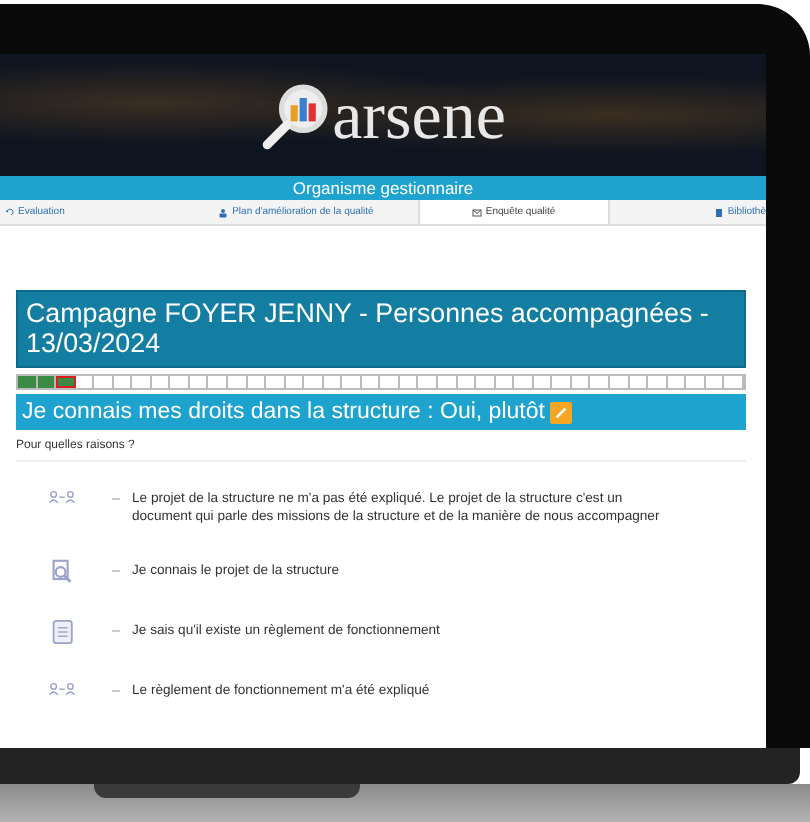 This screenshot has height=822, width=810. What do you see at coordinates (283, 412) in the screenshot?
I see `question-text: Je connais mes droits dans la structure : Oui, plutôt` at bounding box center [283, 412].